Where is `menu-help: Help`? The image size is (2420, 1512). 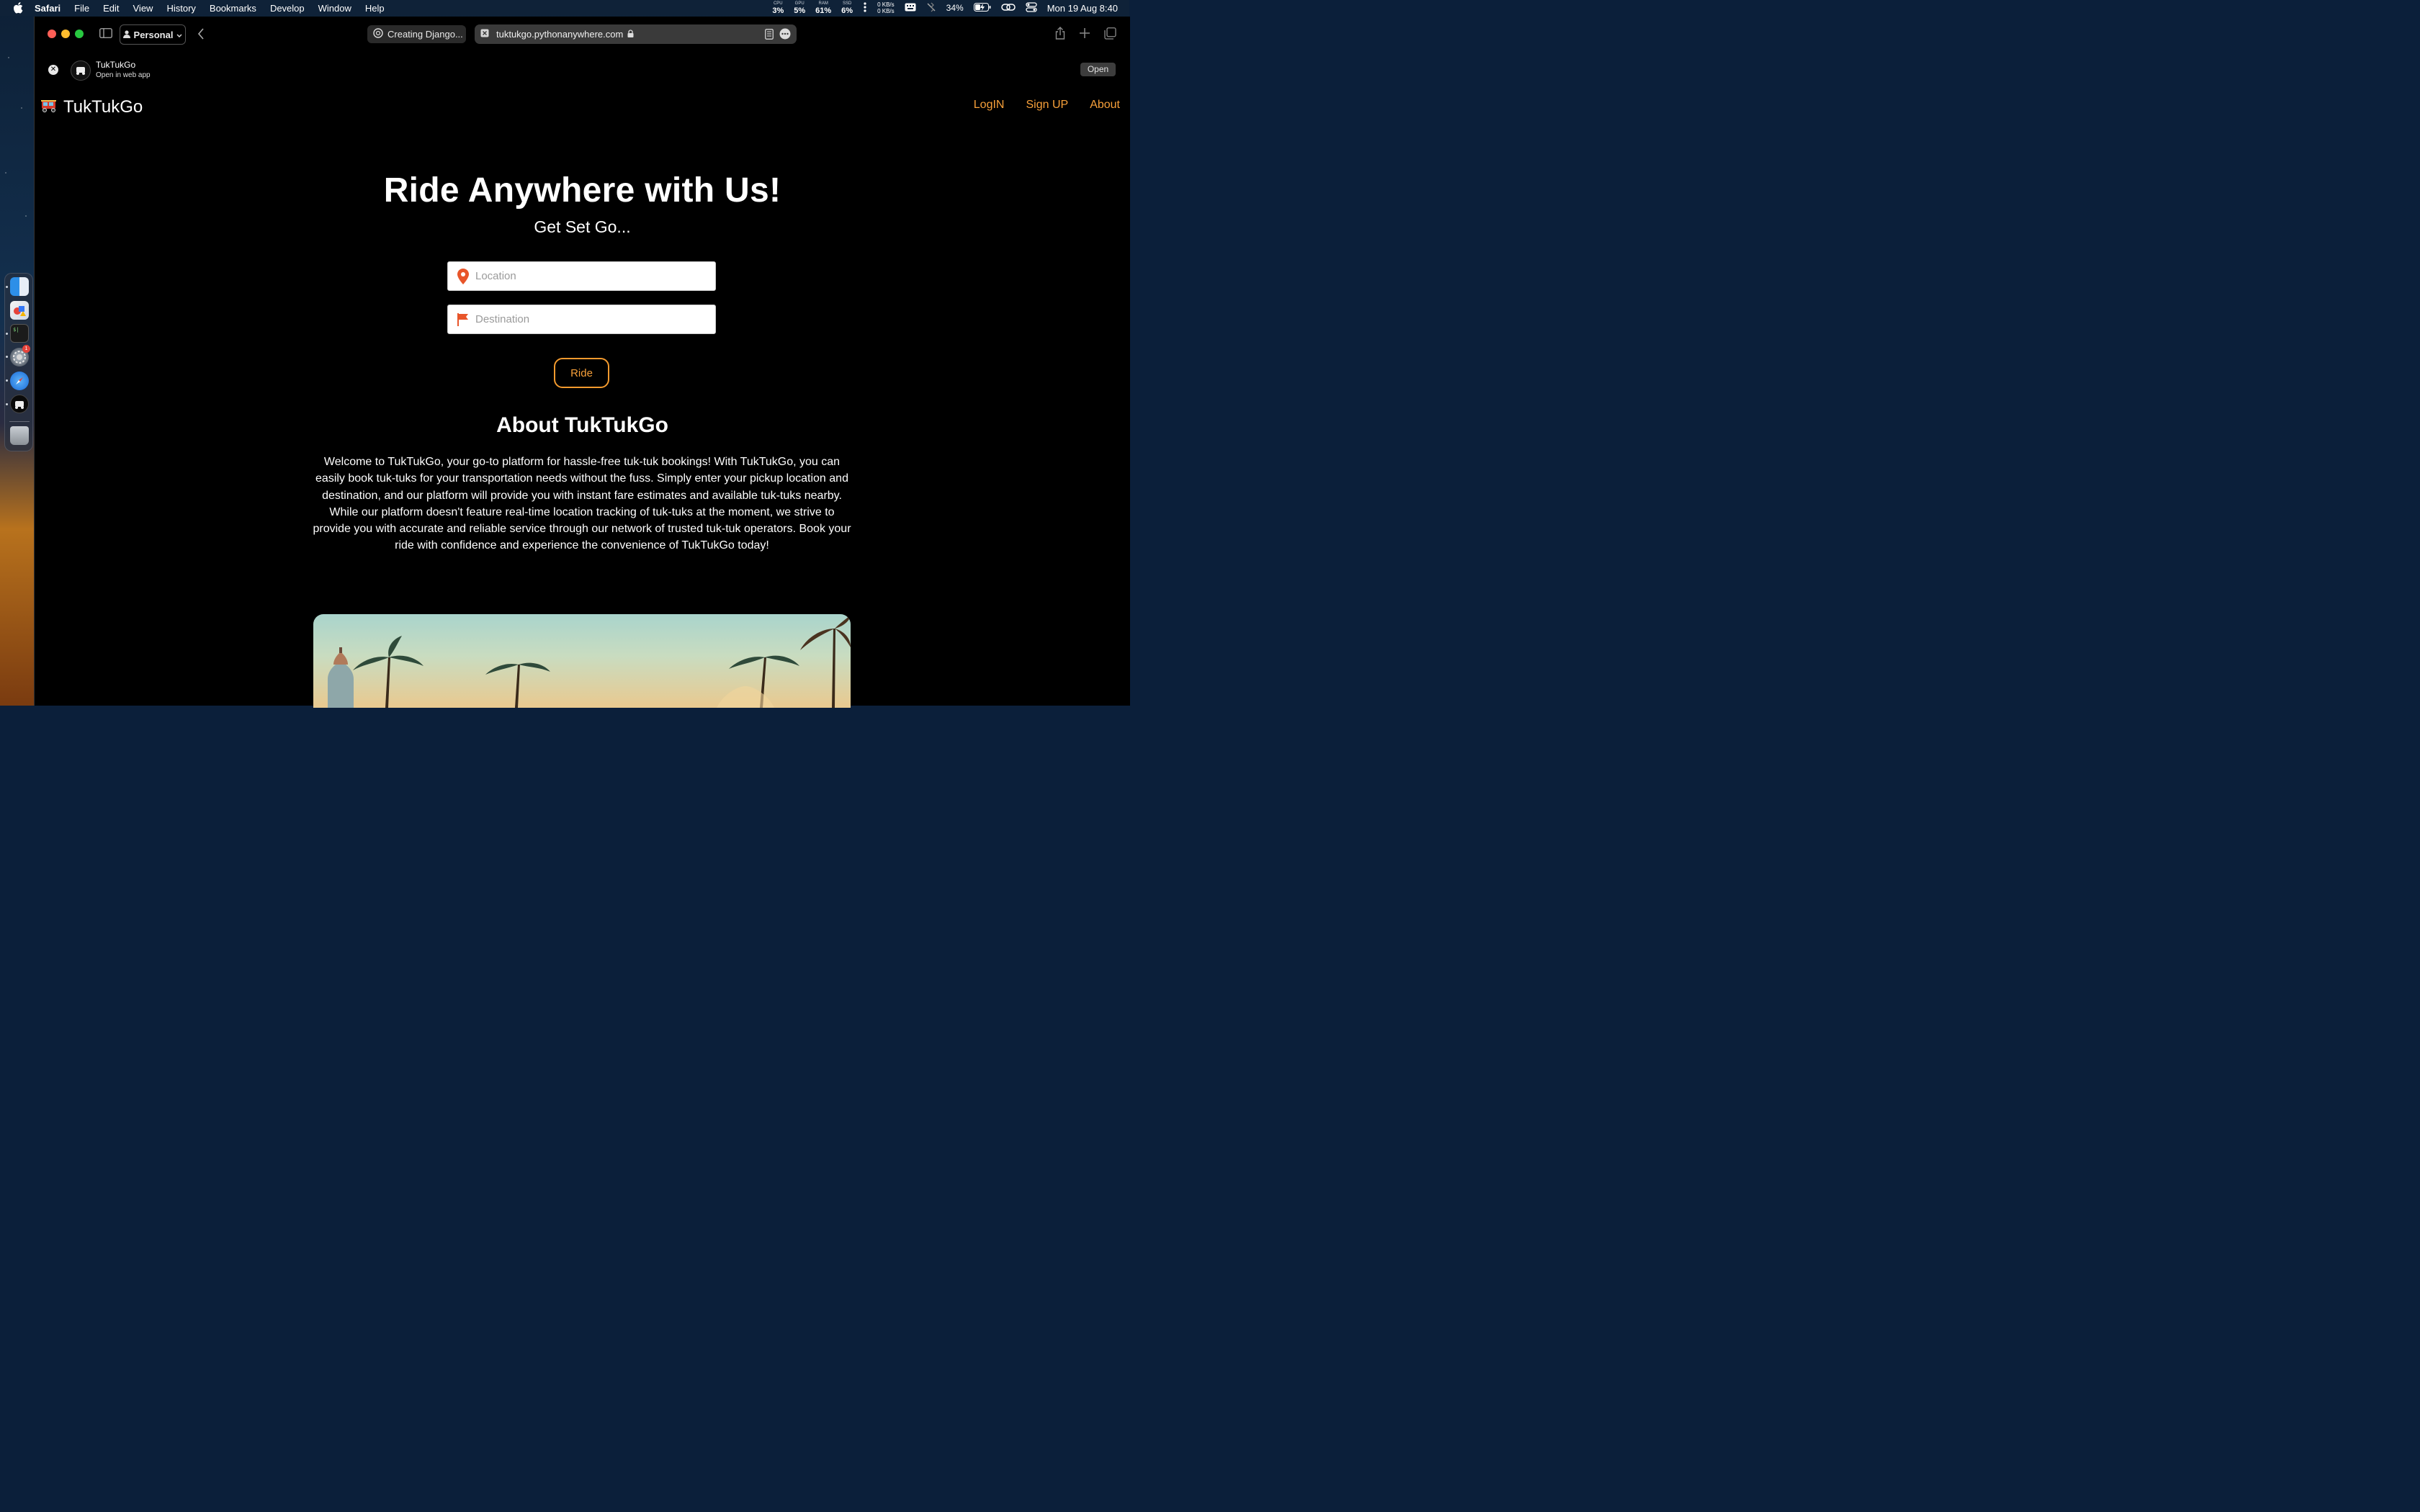 menu-help: Help is located at coordinates (375, 8).